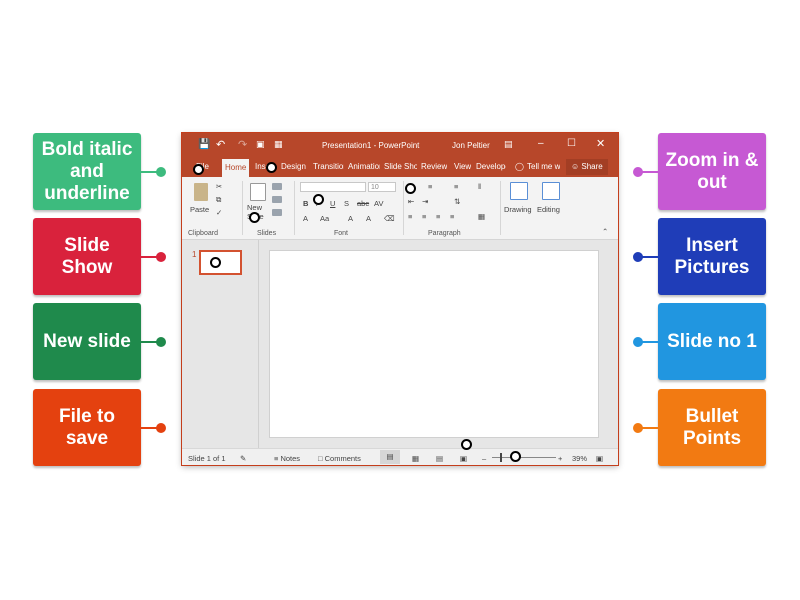  What do you see at coordinates (219, 212) in the screenshot?
I see `format-painter-icon: ✓` at bounding box center [219, 212].